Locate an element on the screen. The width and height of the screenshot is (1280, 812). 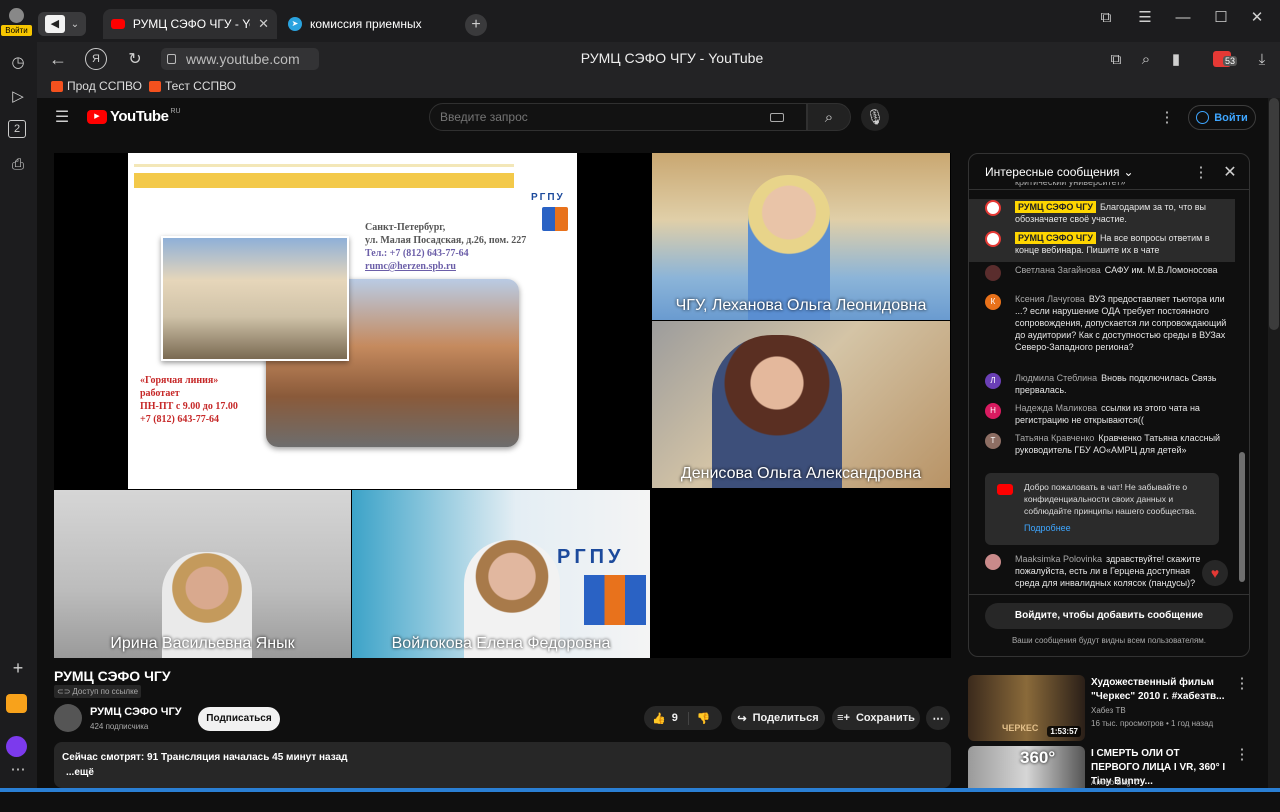
video-duration: 1:53:57 is located at coordinates (1064, 731).